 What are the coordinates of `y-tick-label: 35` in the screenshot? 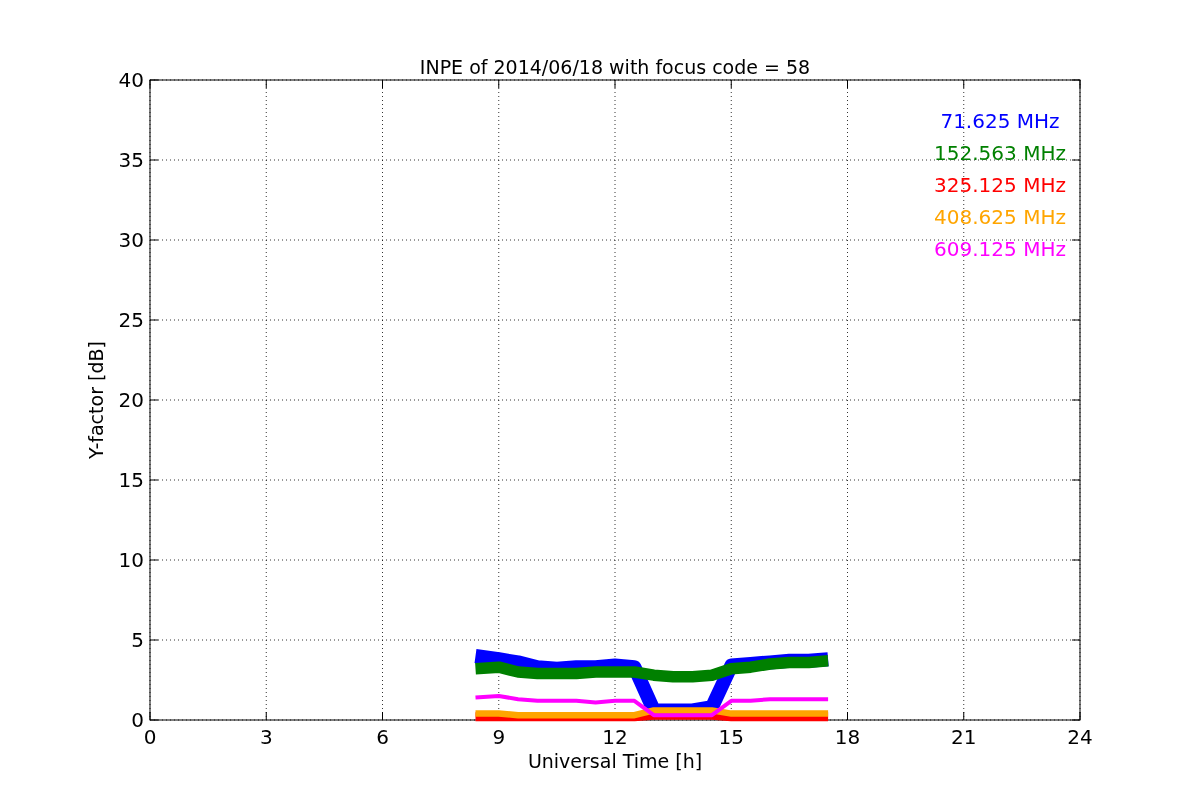 It's located at (131, 160).